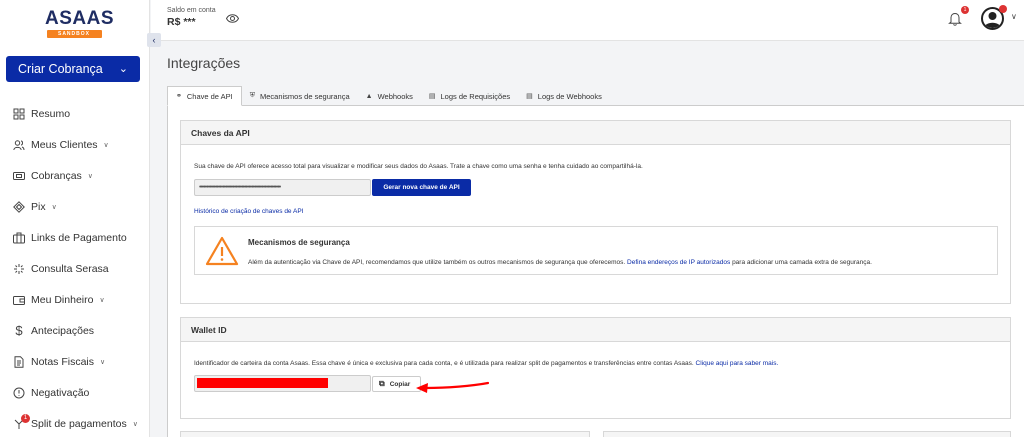  I want to click on topbar: Saldo em conta R$ *** 1 ∨, so click(587, 20).